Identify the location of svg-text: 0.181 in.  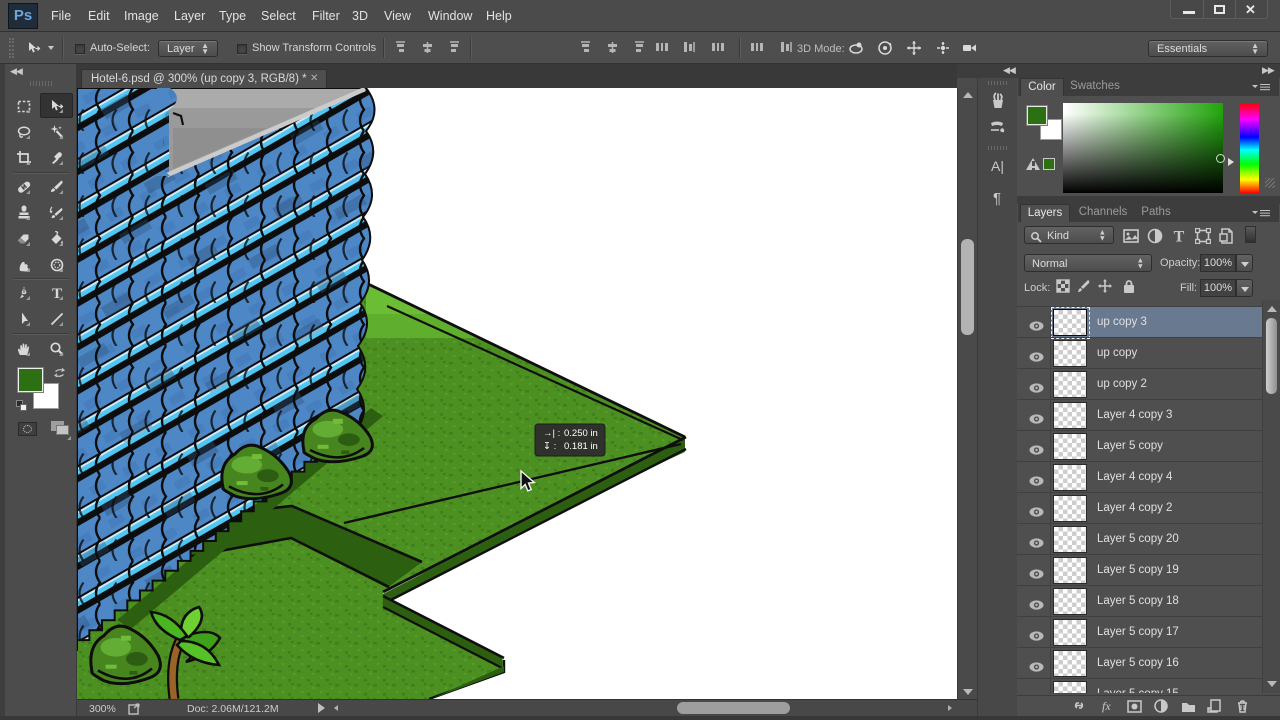
(581, 446).